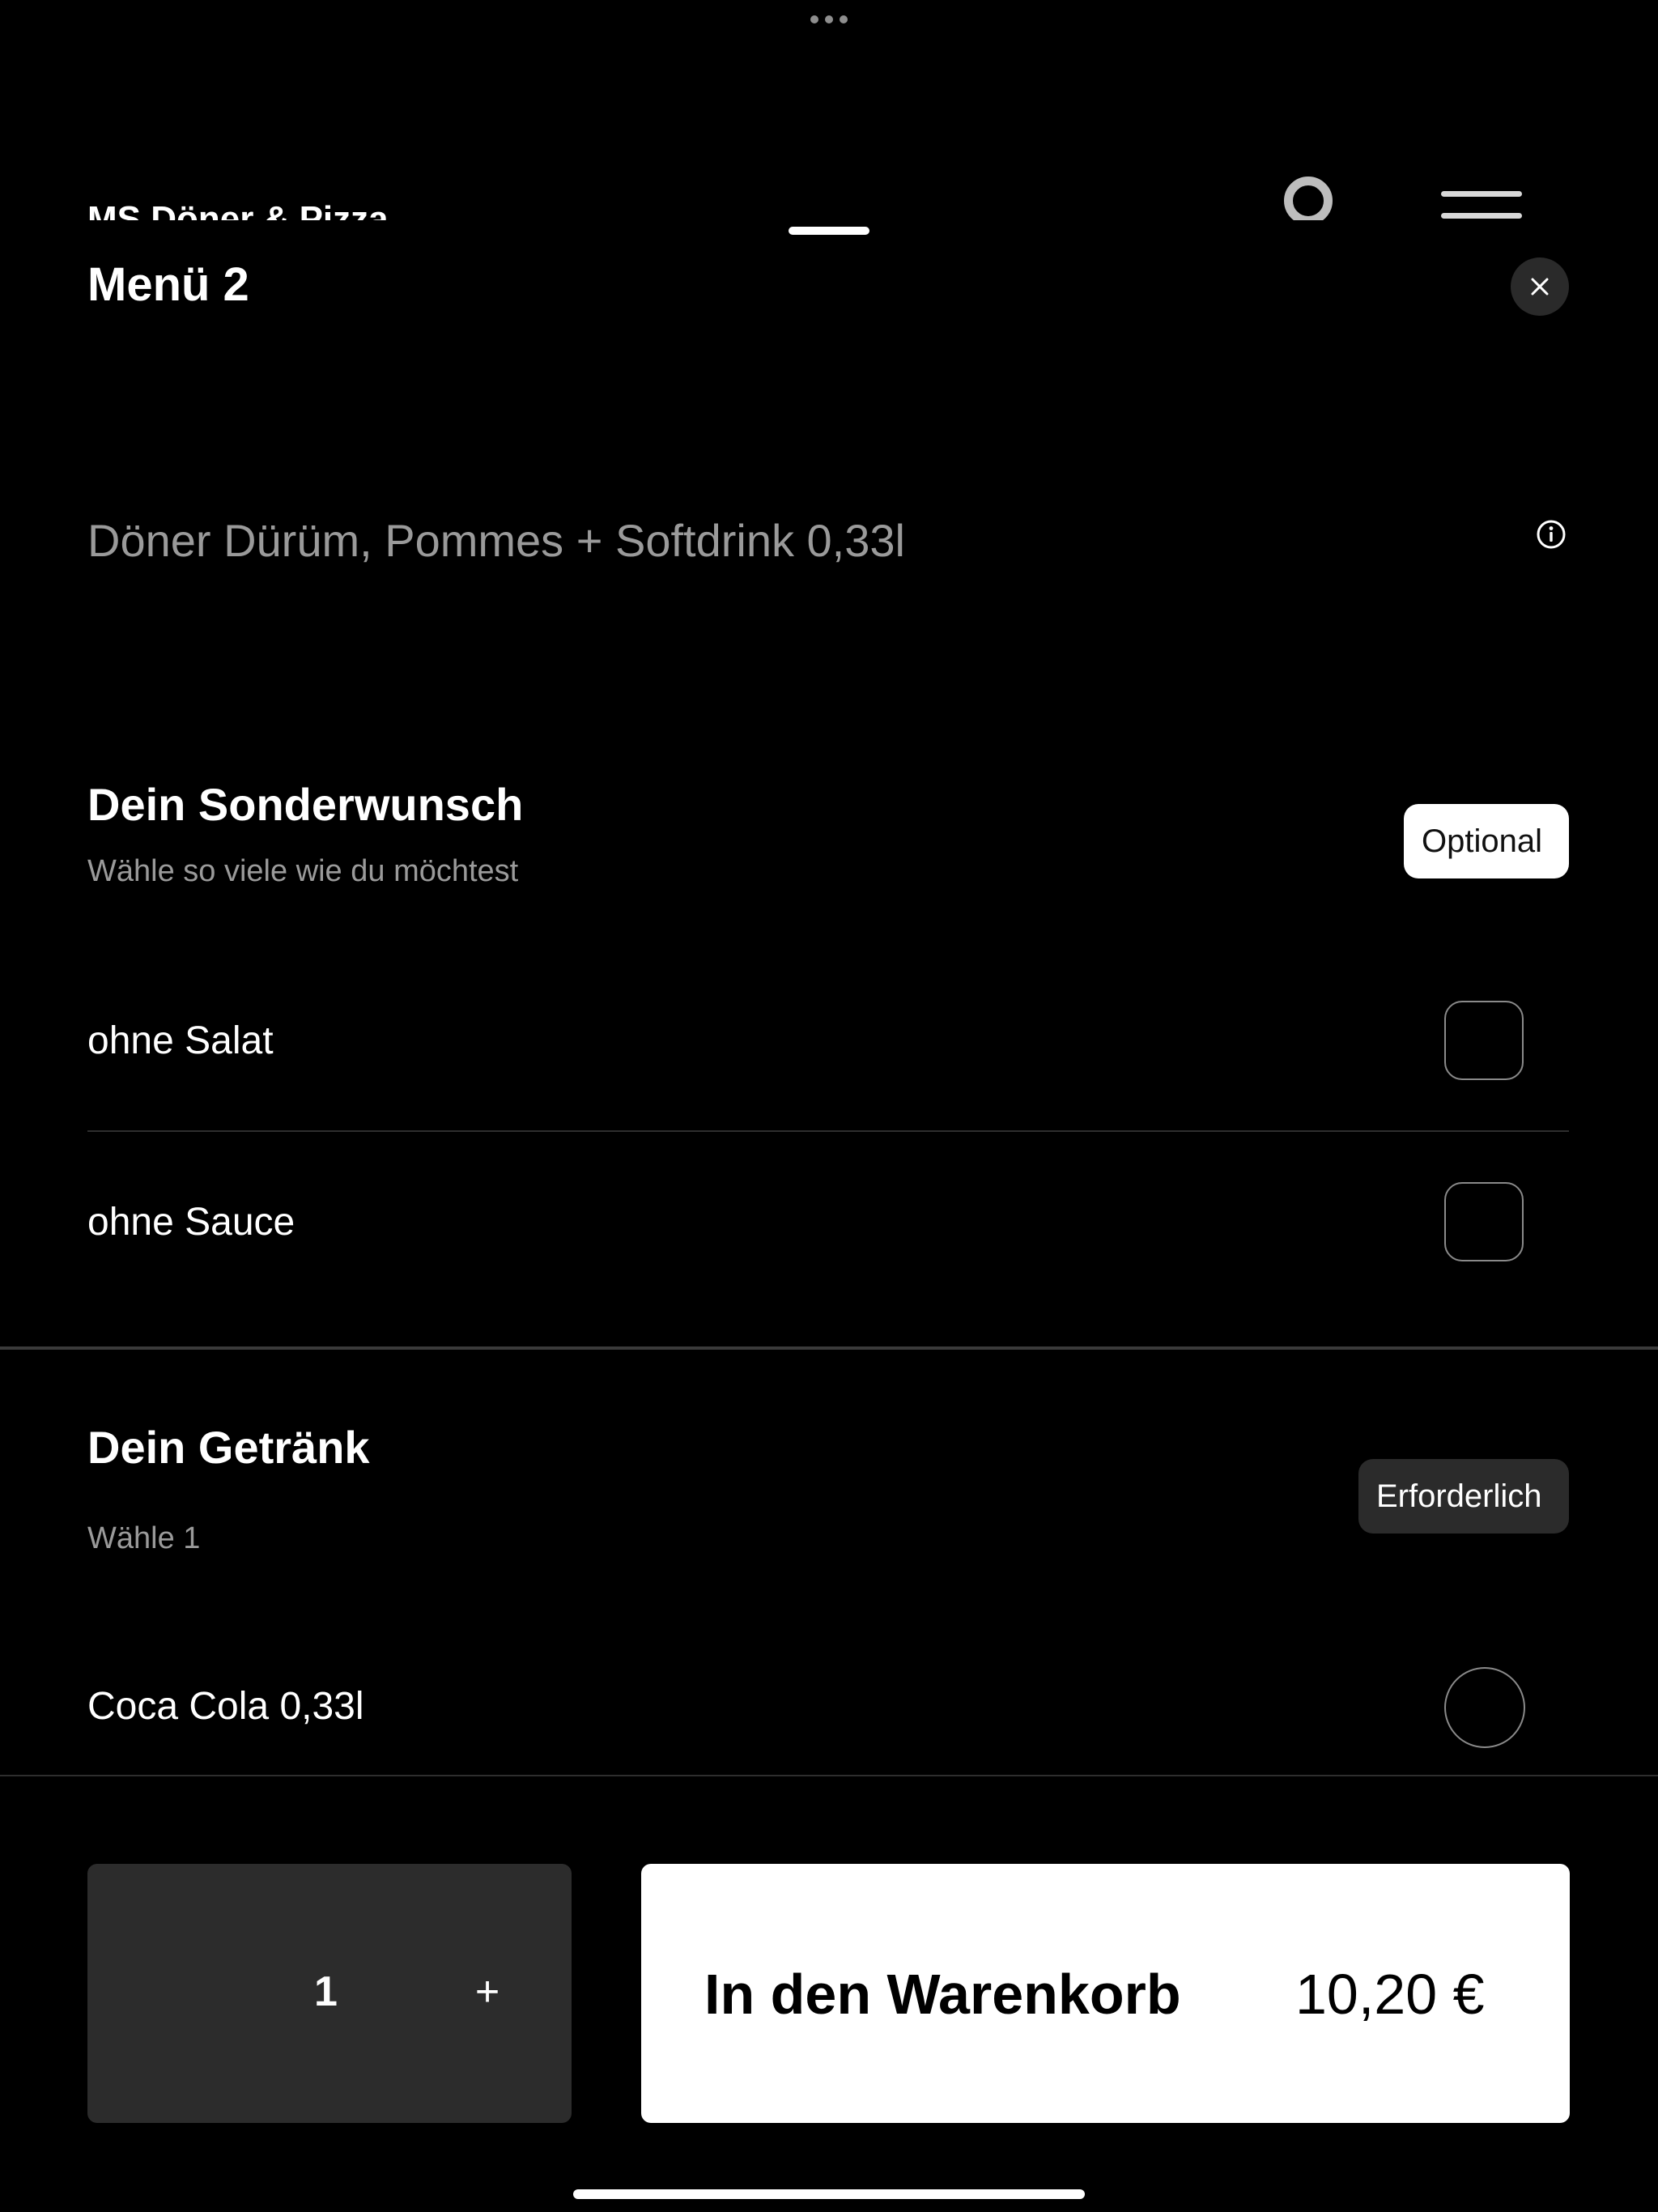 This screenshot has height=2212, width=1658. Describe the element at coordinates (305, 804) in the screenshot. I see `section-title-special-request: Dein Sonderwunsch` at that location.